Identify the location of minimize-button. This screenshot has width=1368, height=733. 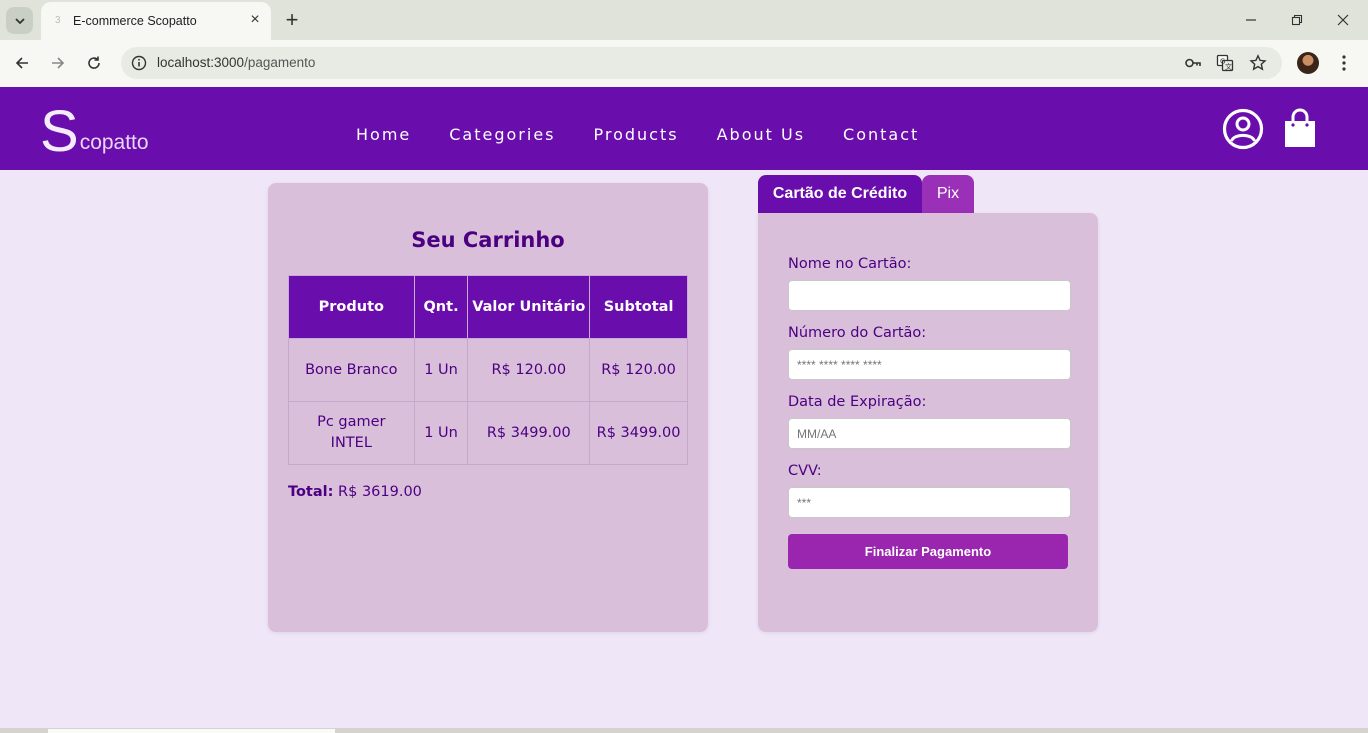
(1251, 20).